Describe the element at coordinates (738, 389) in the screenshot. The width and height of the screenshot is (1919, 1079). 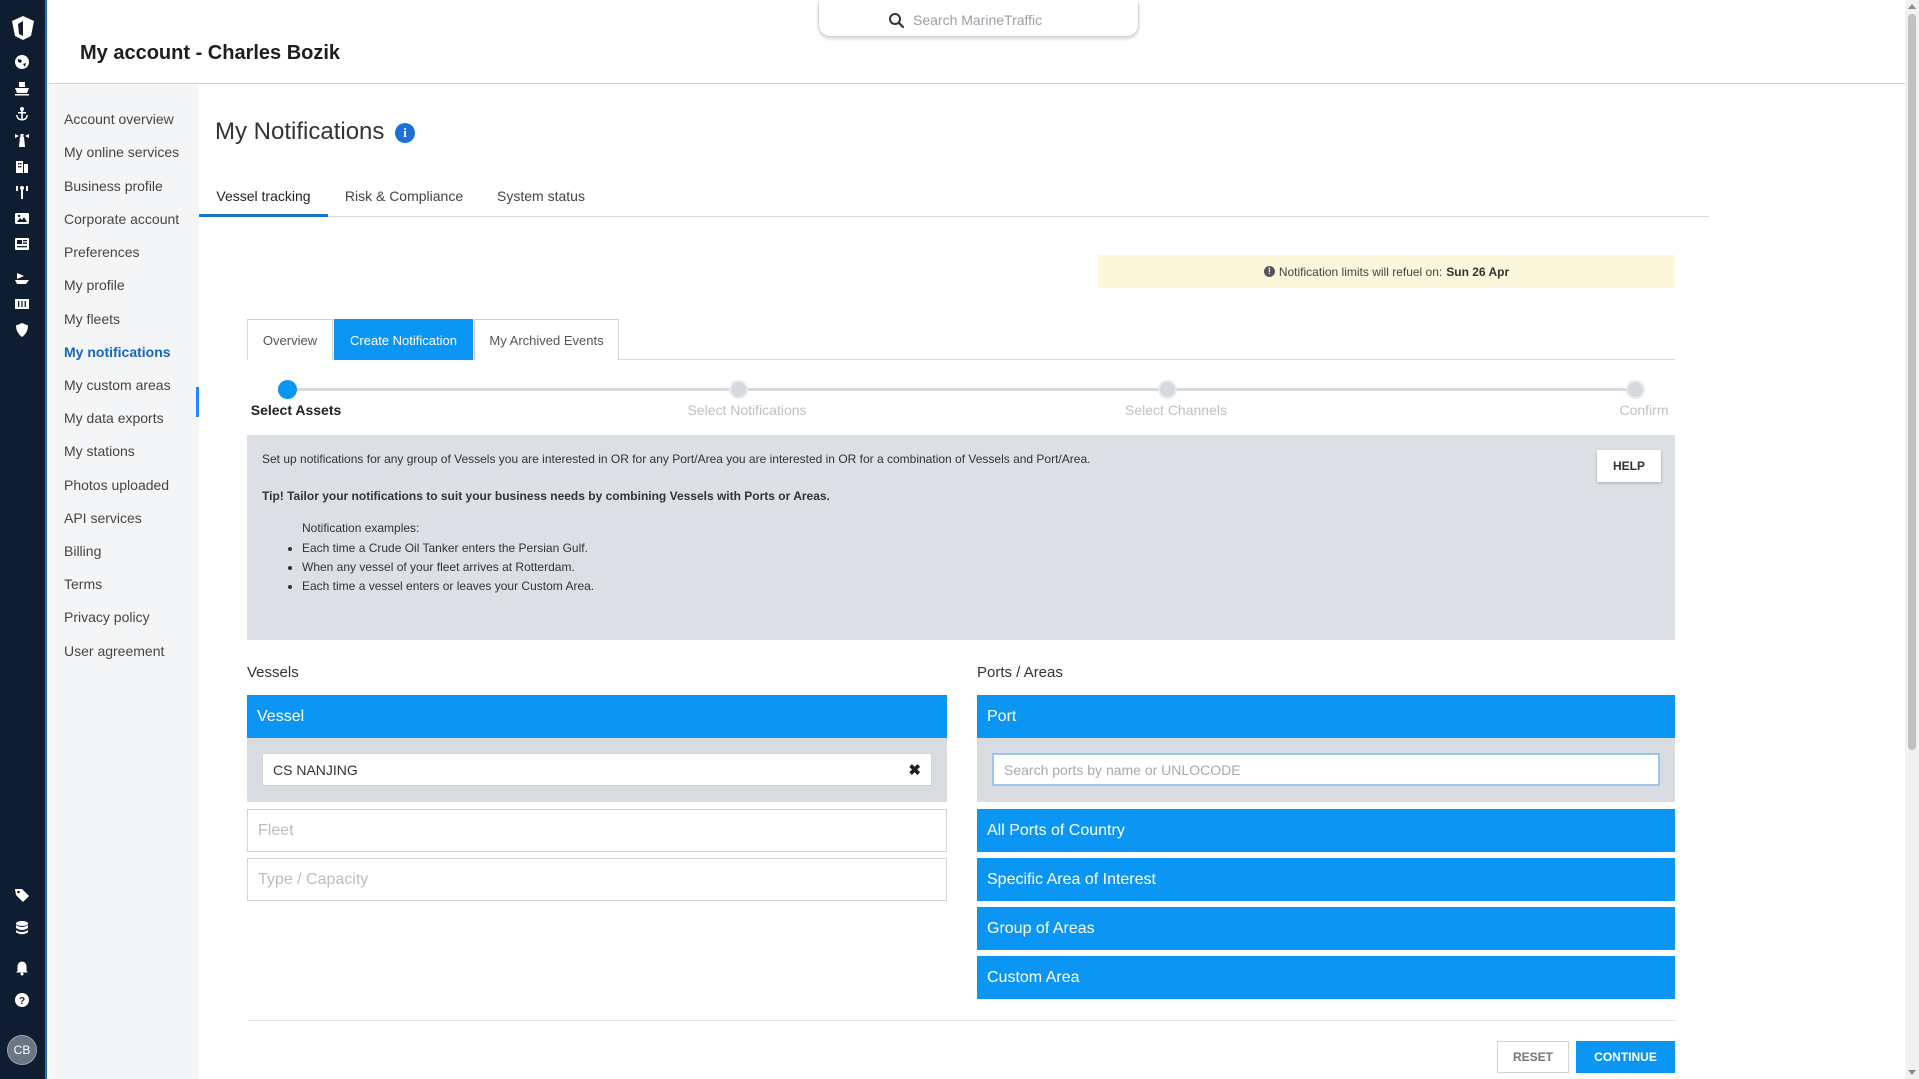
I see `step-dot-select-notifications` at that location.